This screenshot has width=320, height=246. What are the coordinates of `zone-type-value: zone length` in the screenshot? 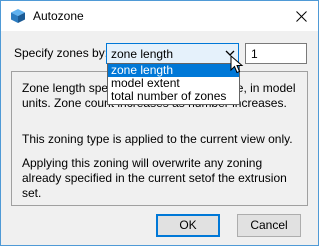 It's located at (142, 54).